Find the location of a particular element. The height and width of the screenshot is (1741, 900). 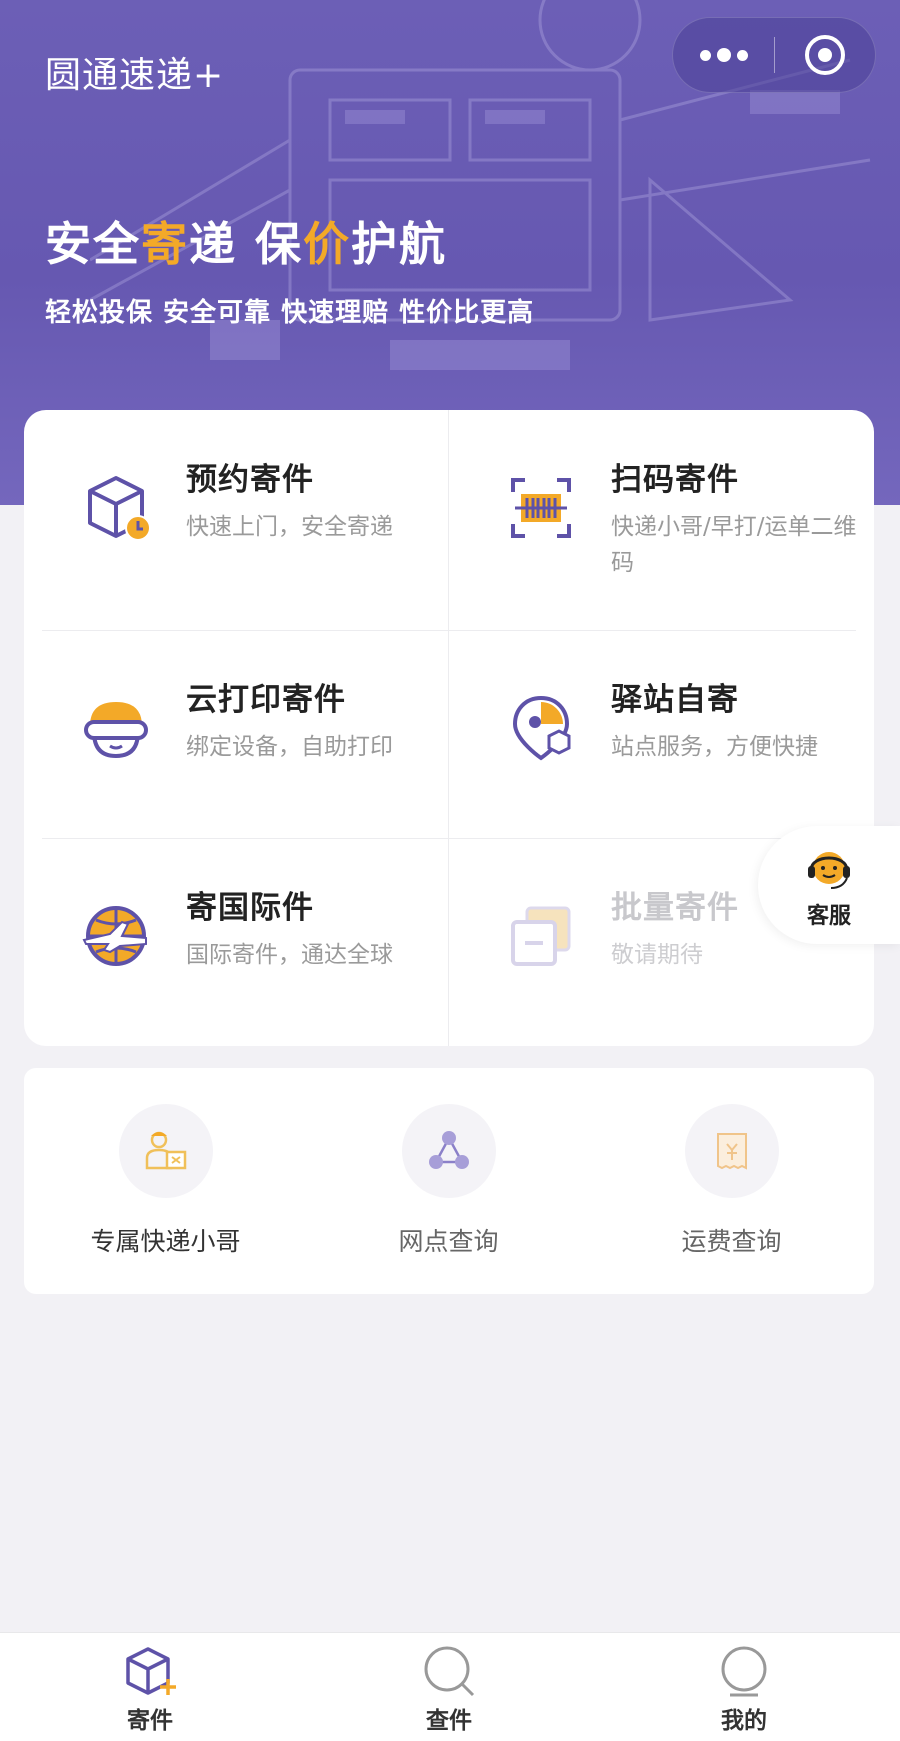

profile-icon is located at coordinates (744, 1671).